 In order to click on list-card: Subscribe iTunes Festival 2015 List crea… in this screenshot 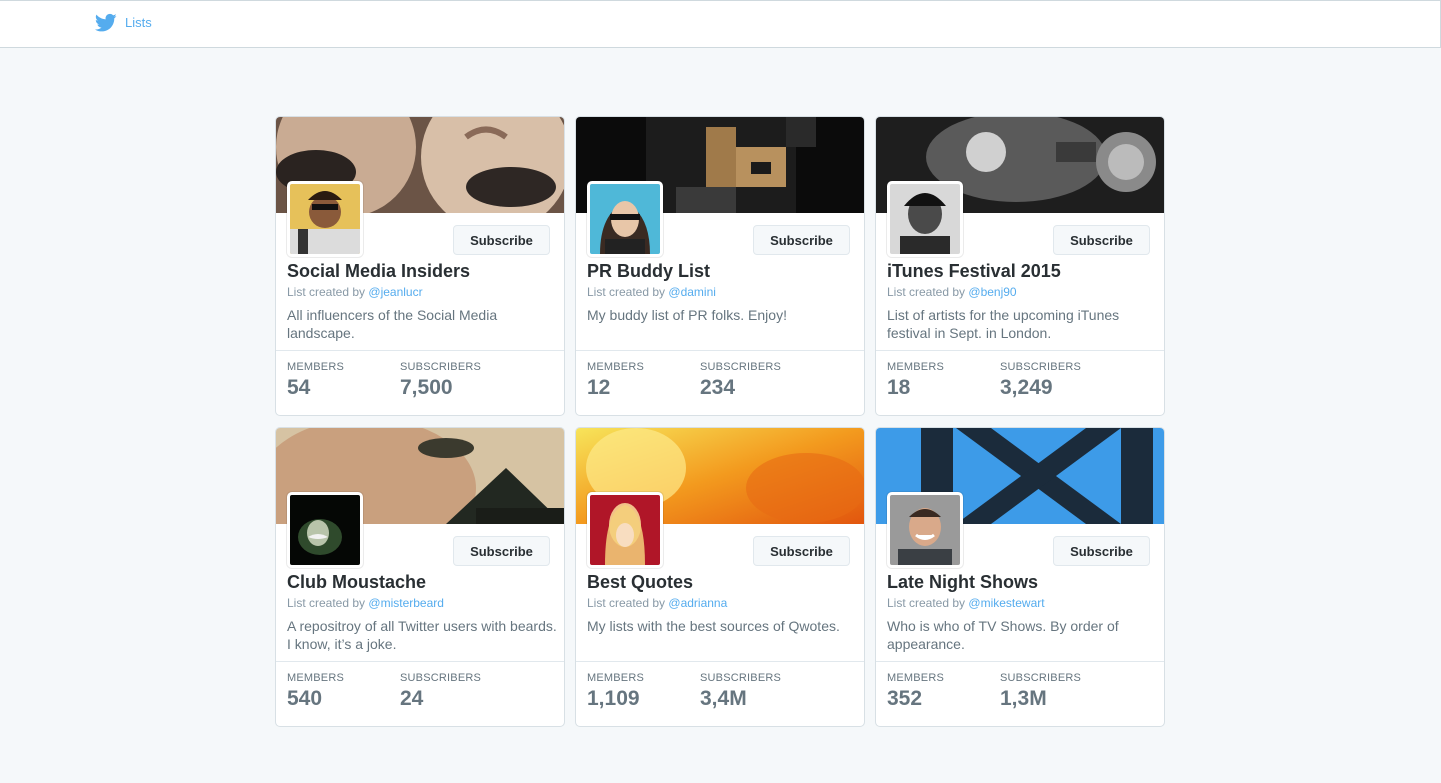, I will do `click(1020, 266)`.